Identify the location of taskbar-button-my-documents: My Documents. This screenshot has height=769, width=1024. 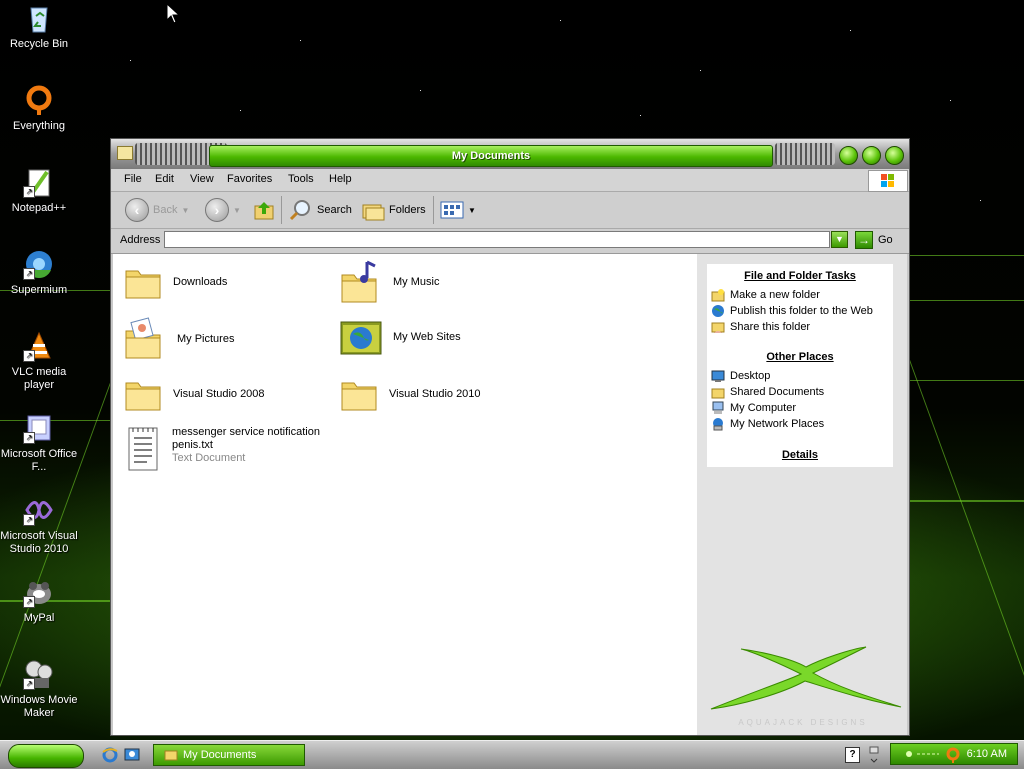
(229, 755).